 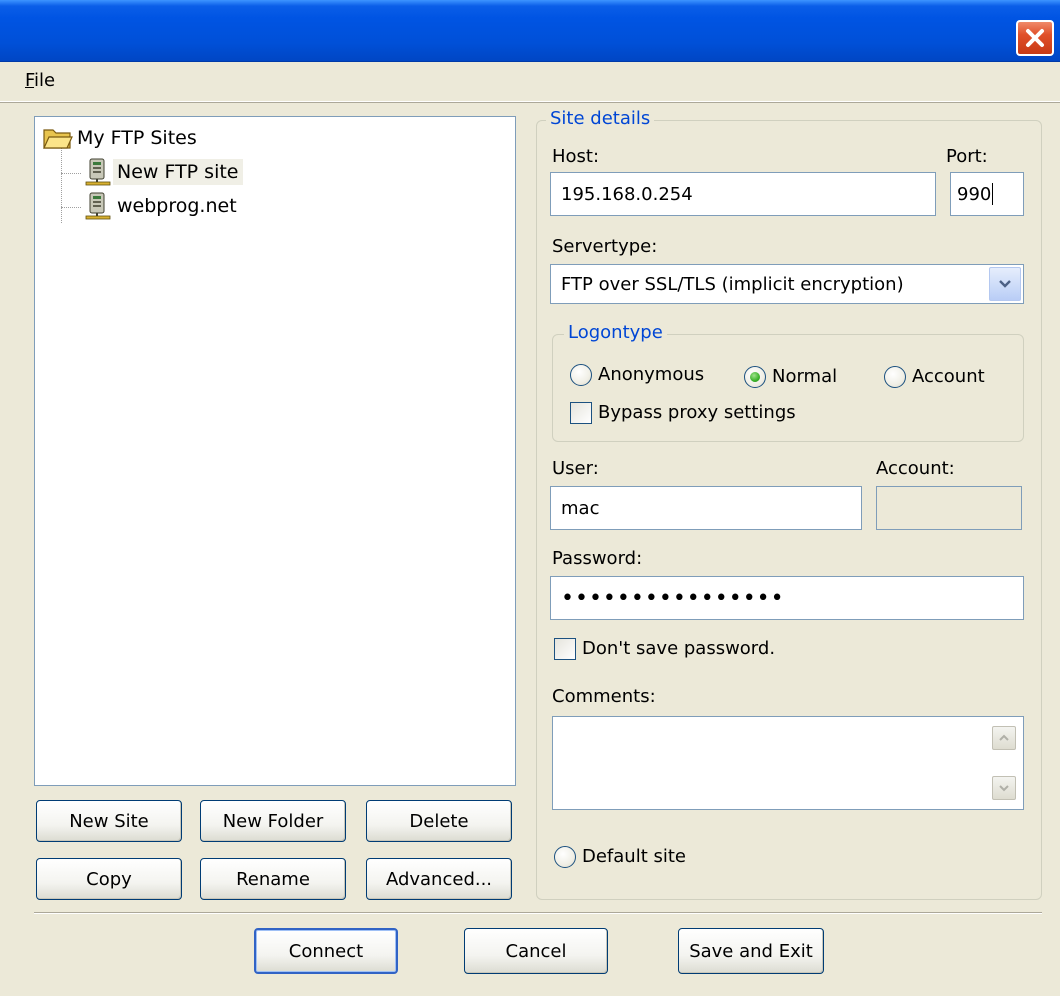 I want to click on menu-bar: File, so click(x=530, y=82).